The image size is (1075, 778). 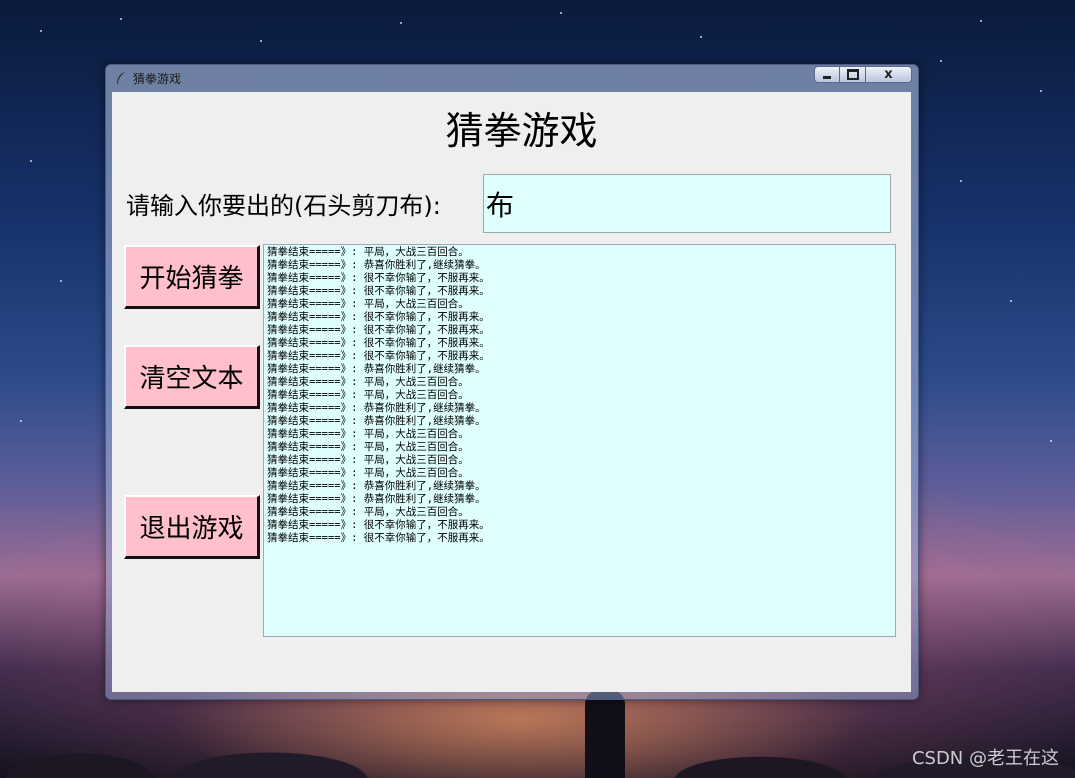 I want to click on clear-text-button: 清空文本, so click(x=192, y=377).